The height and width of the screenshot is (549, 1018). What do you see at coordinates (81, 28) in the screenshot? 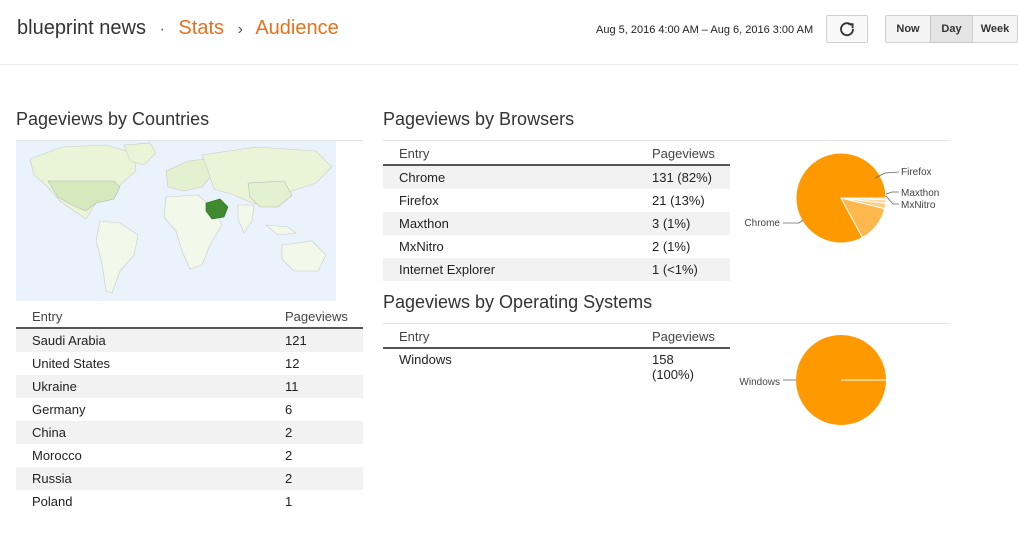
I see `site-name: blueprint news` at bounding box center [81, 28].